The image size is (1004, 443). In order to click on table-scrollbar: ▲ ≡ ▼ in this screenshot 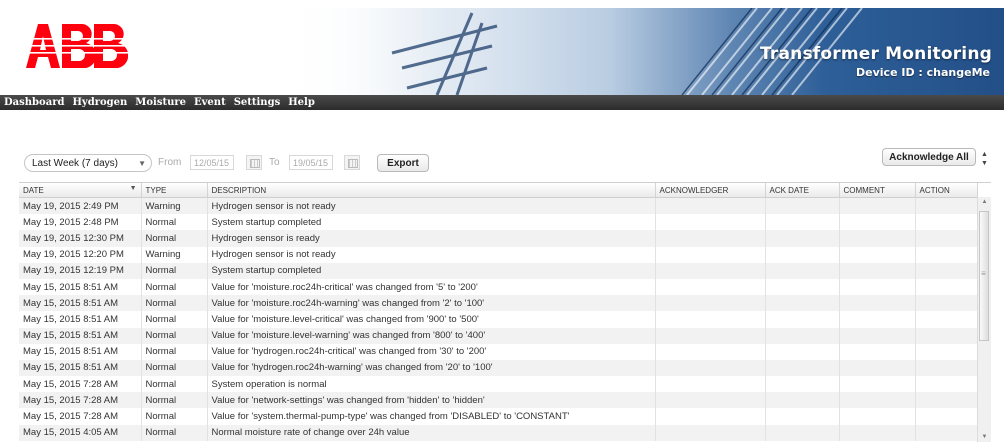, I will do `click(984, 319)`.